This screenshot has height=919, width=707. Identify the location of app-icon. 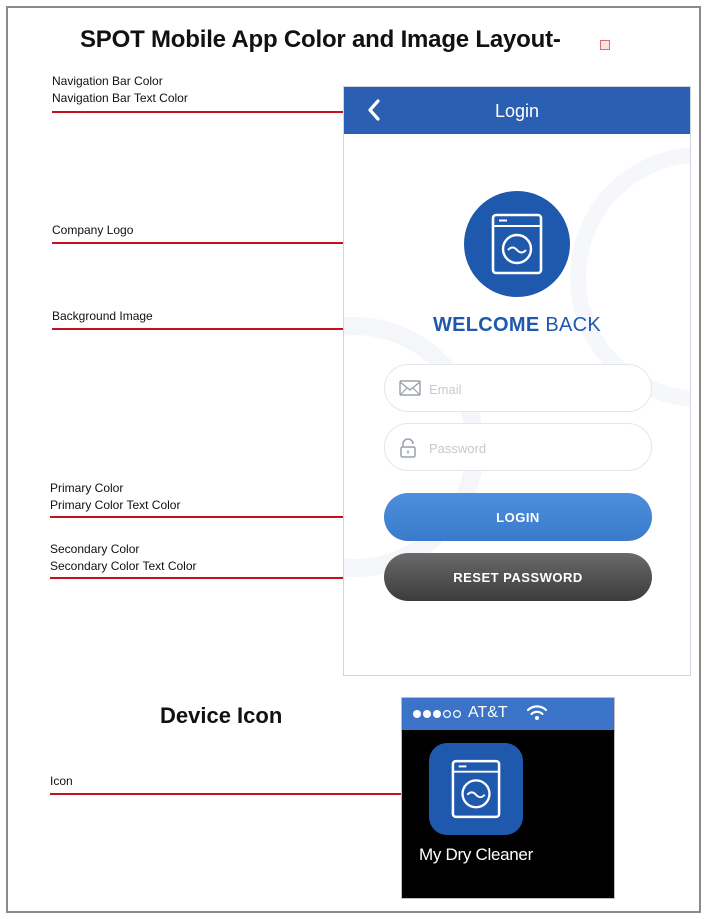
(476, 789).